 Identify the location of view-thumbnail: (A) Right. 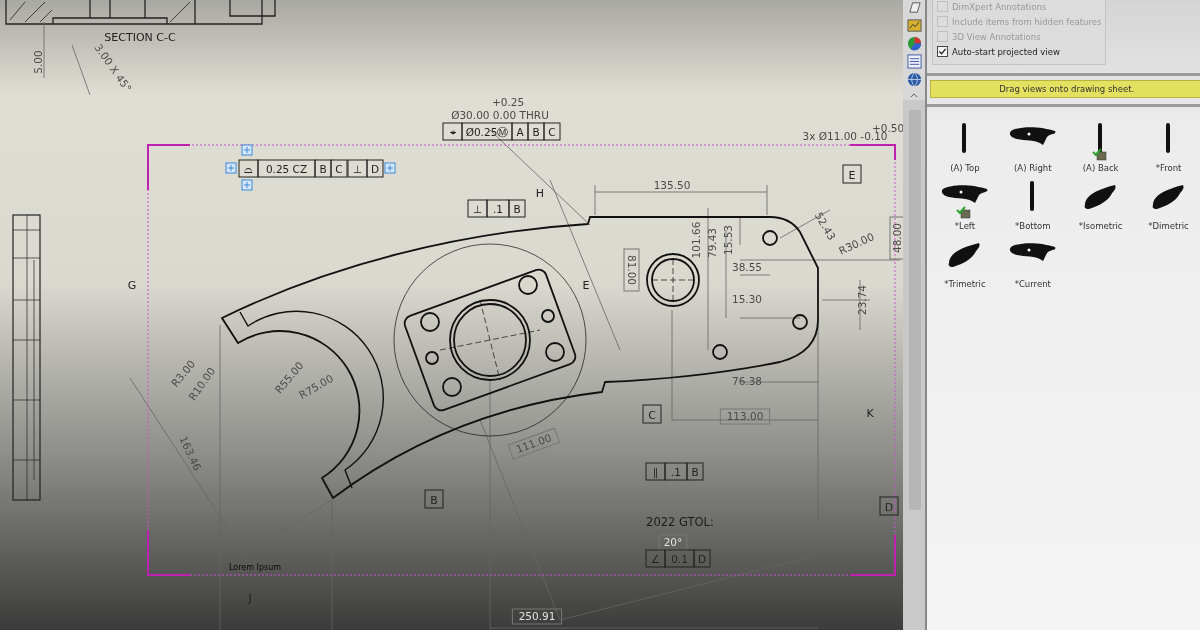
(1032, 147).